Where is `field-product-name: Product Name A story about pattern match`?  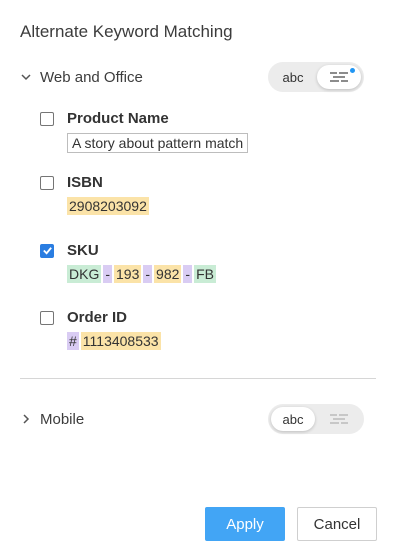
field-product-name: Product Name A story about pattern match is located at coordinates (144, 131).